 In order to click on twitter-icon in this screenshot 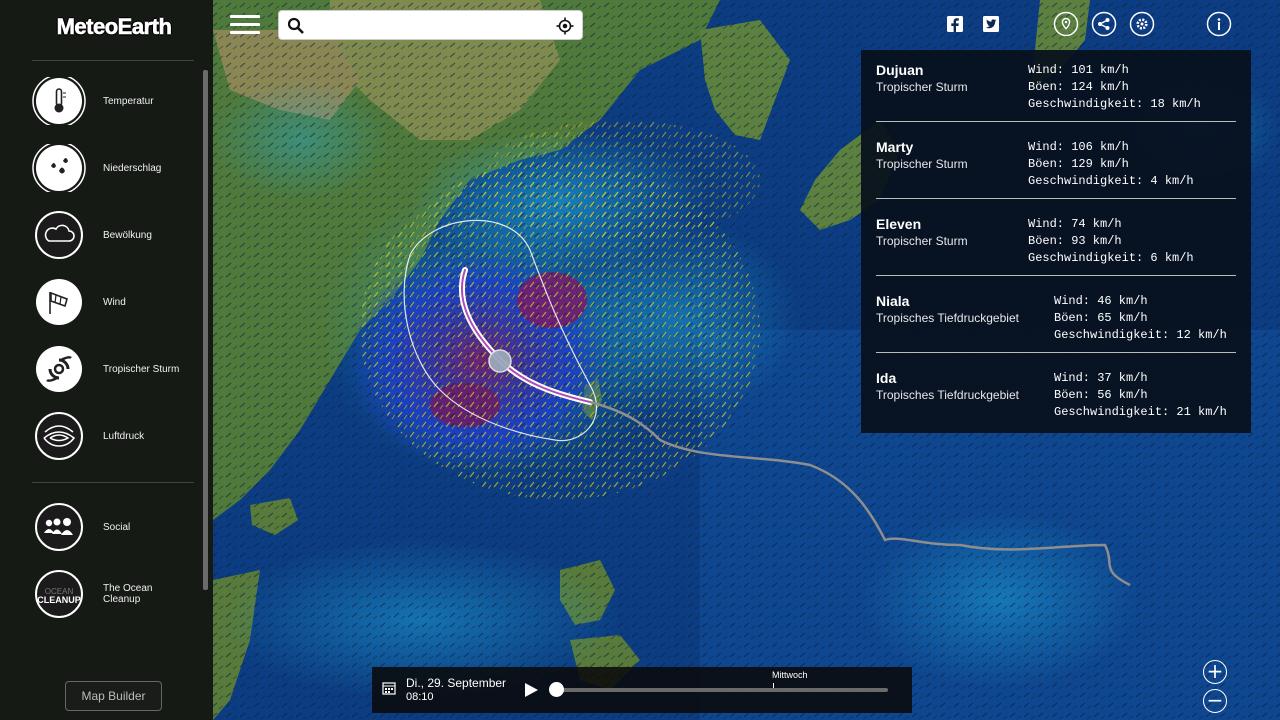, I will do `click(991, 24)`.